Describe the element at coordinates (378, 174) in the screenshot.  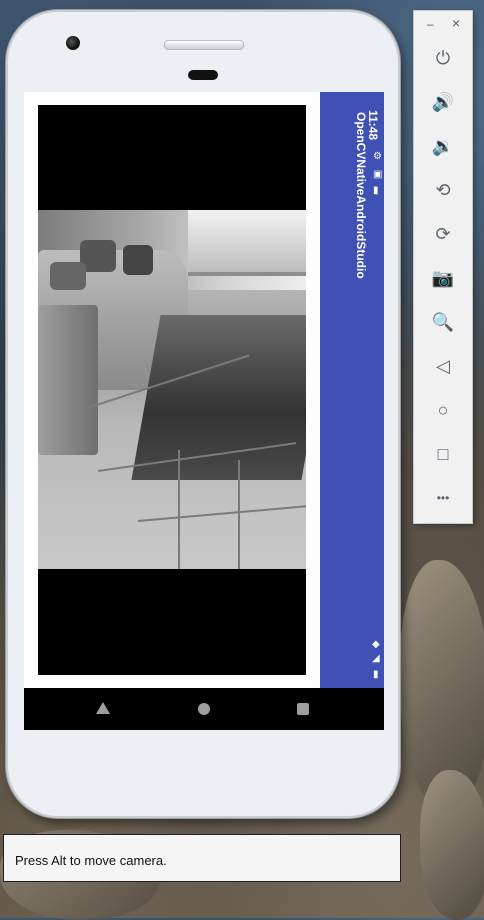
I see `image-icon: ▣` at that location.